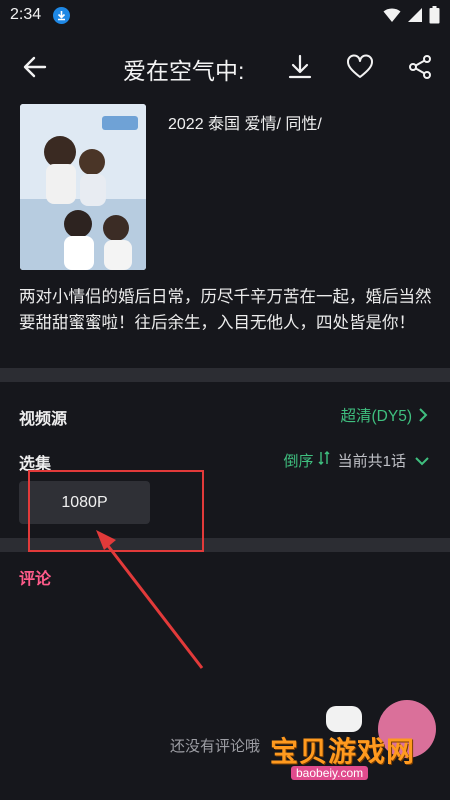 Image resolution: width=450 pixels, height=800 pixels. Describe the element at coordinates (344, 719) in the screenshot. I see `gamepad-icon` at that location.